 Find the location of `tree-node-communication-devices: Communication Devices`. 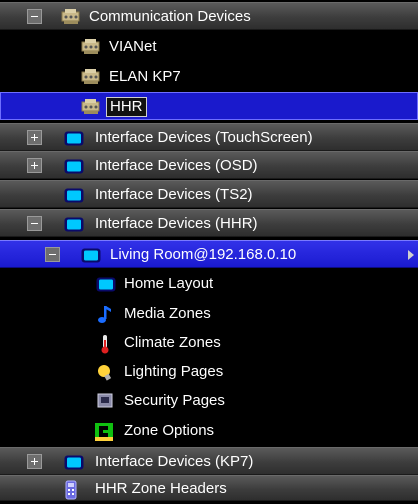

tree-node-communication-devices: Communication Devices is located at coordinates (209, 16).